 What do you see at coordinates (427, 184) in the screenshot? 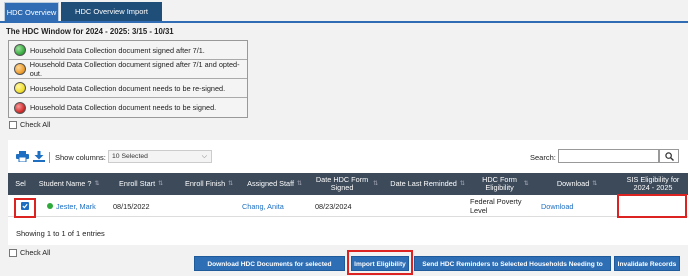
I see `col-header-date-last-reminded: Date Last Reminded ⇅` at bounding box center [427, 184].